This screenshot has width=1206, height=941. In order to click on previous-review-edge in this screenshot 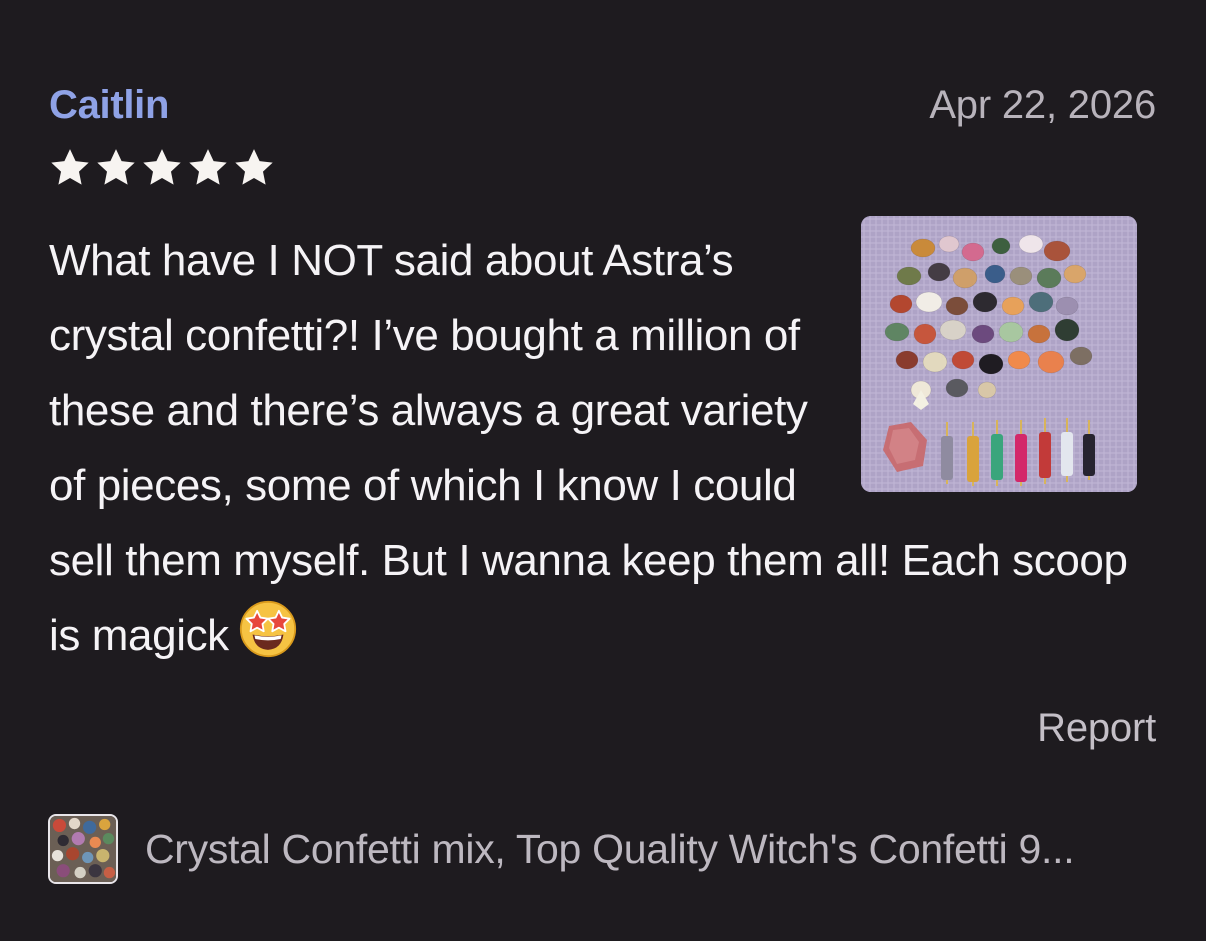, I will do `click(175, 2)`.